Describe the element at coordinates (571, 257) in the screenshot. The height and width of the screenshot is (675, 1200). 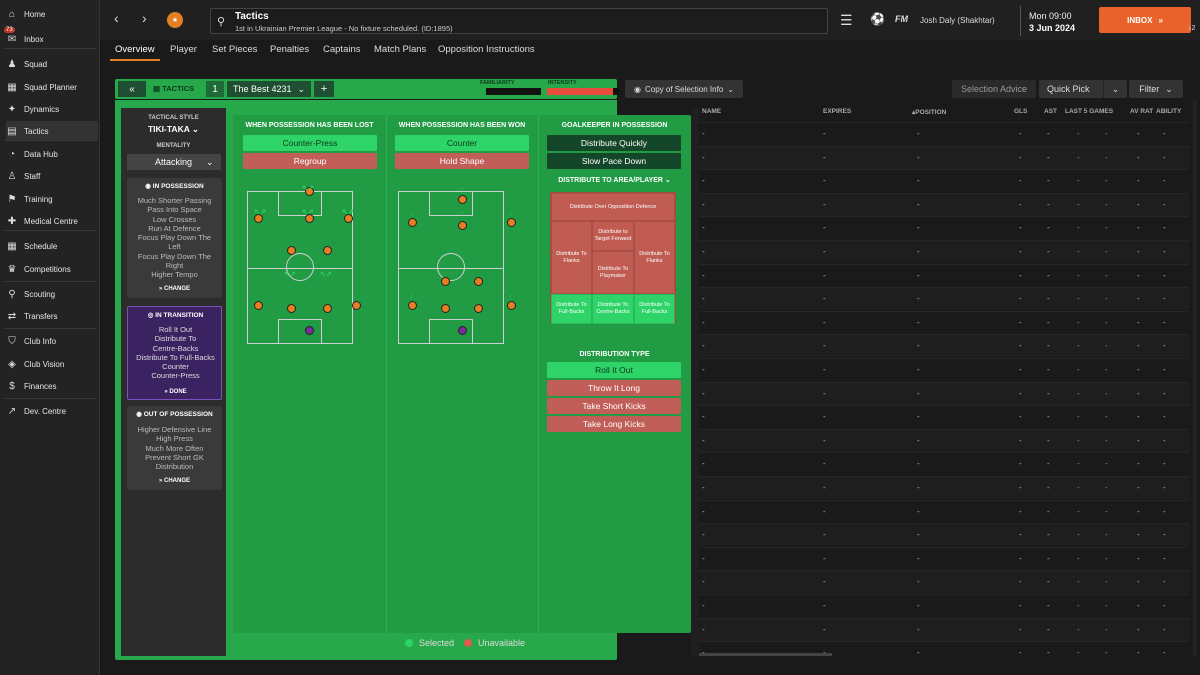
I see `area-flanks-left: Distribute To Flanks` at that location.